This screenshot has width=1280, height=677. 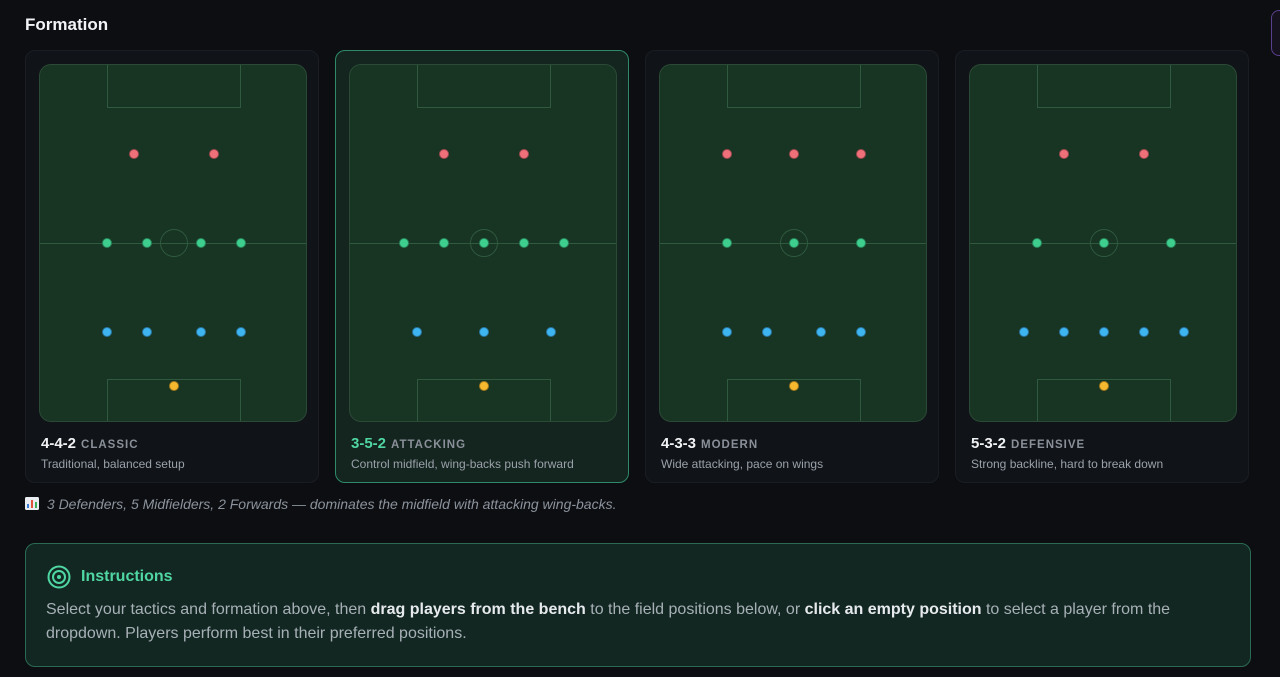 I want to click on formation-style: MODERN, so click(x=730, y=445).